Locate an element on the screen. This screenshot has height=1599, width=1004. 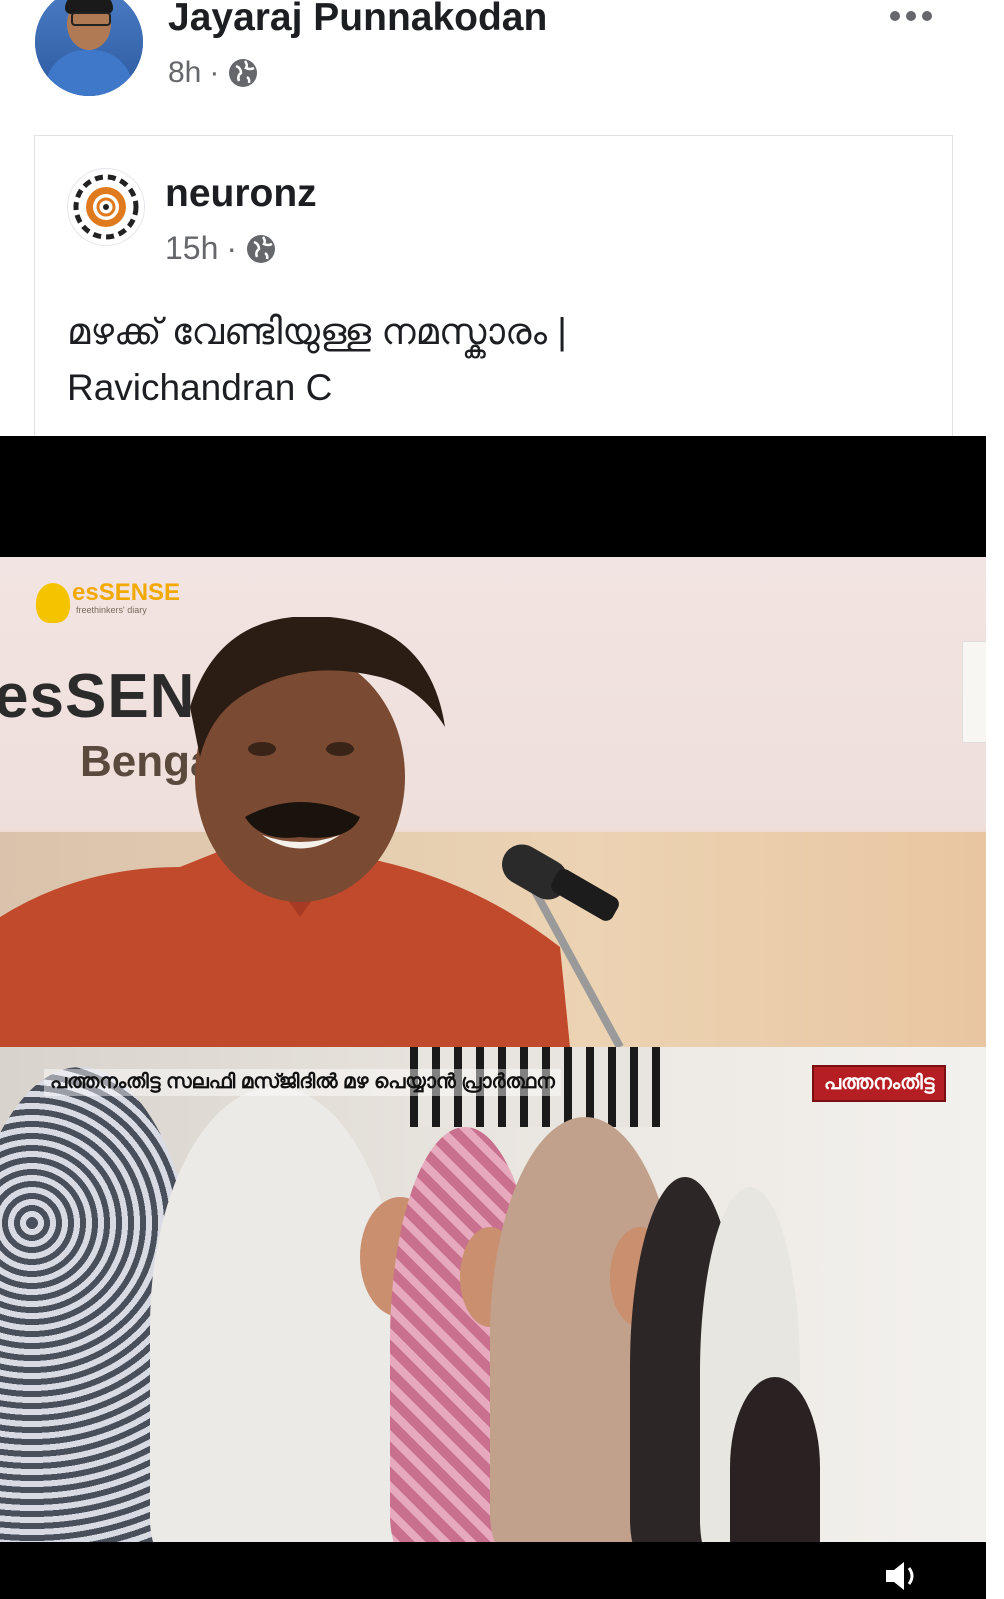
shared-post-meta: 15h · is located at coordinates (221, 248).